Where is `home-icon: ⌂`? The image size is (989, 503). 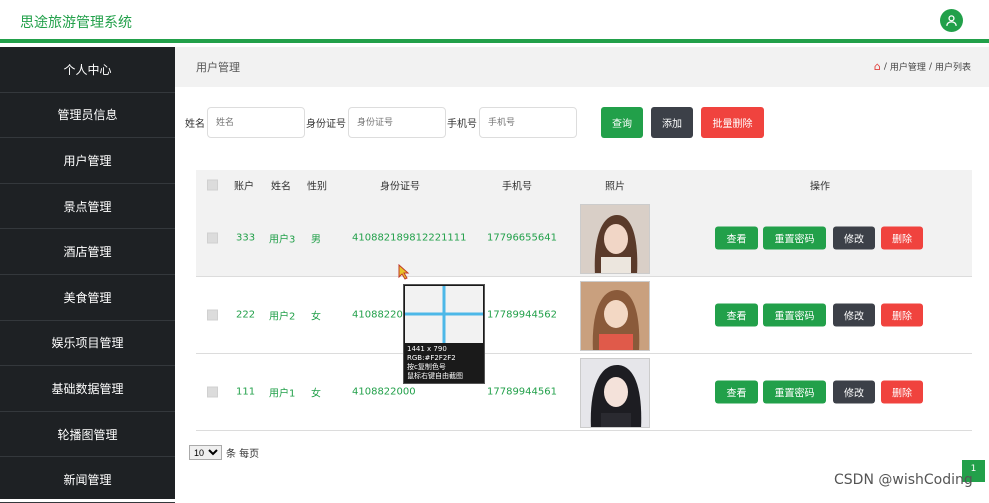 home-icon: ⌂ is located at coordinates (877, 66).